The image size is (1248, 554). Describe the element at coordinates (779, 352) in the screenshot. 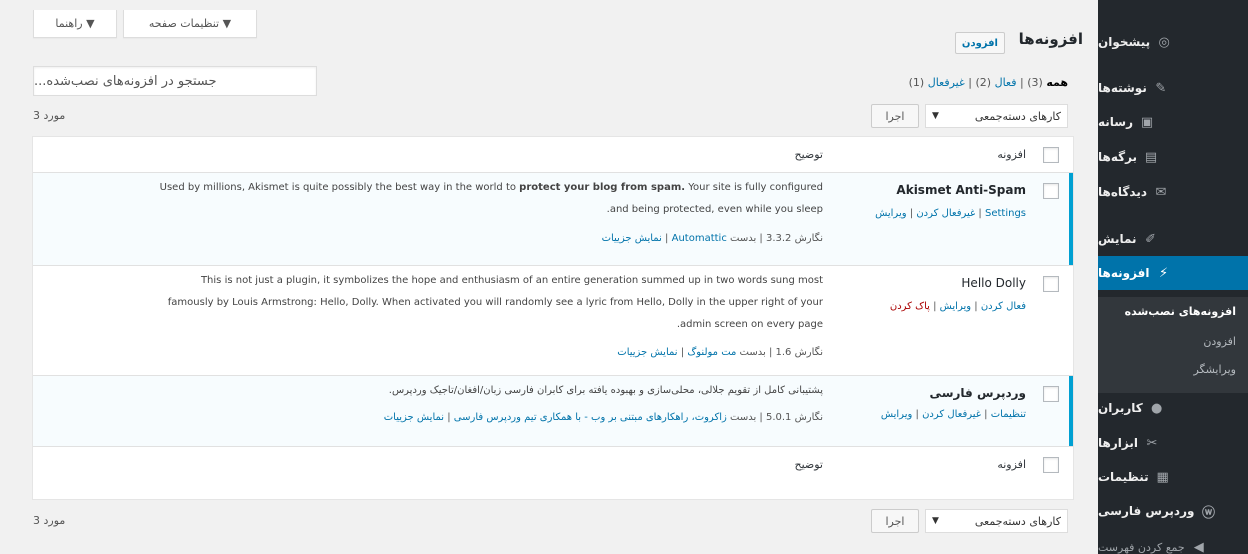

I see `plugin-version: نگارش 1.6 | بدست` at that location.